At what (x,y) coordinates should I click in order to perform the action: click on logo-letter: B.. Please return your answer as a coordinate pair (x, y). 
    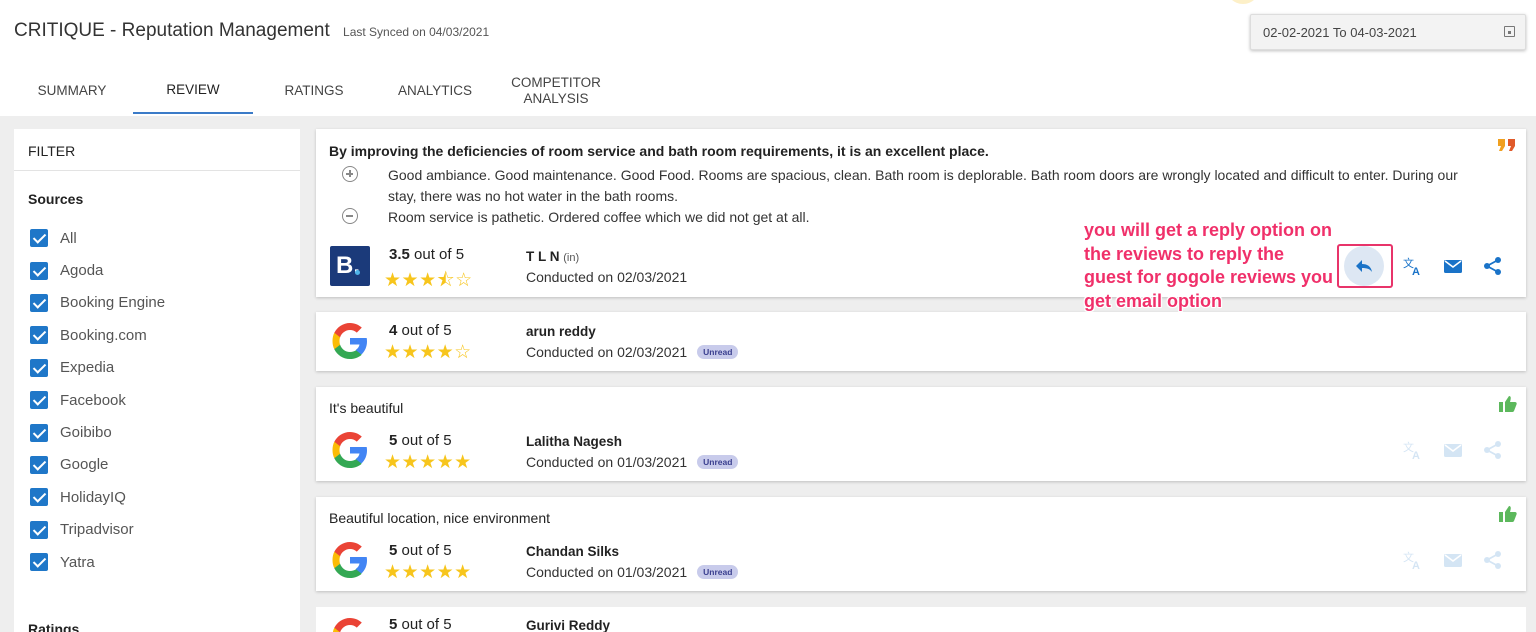
    Looking at the image, I should click on (348, 265).